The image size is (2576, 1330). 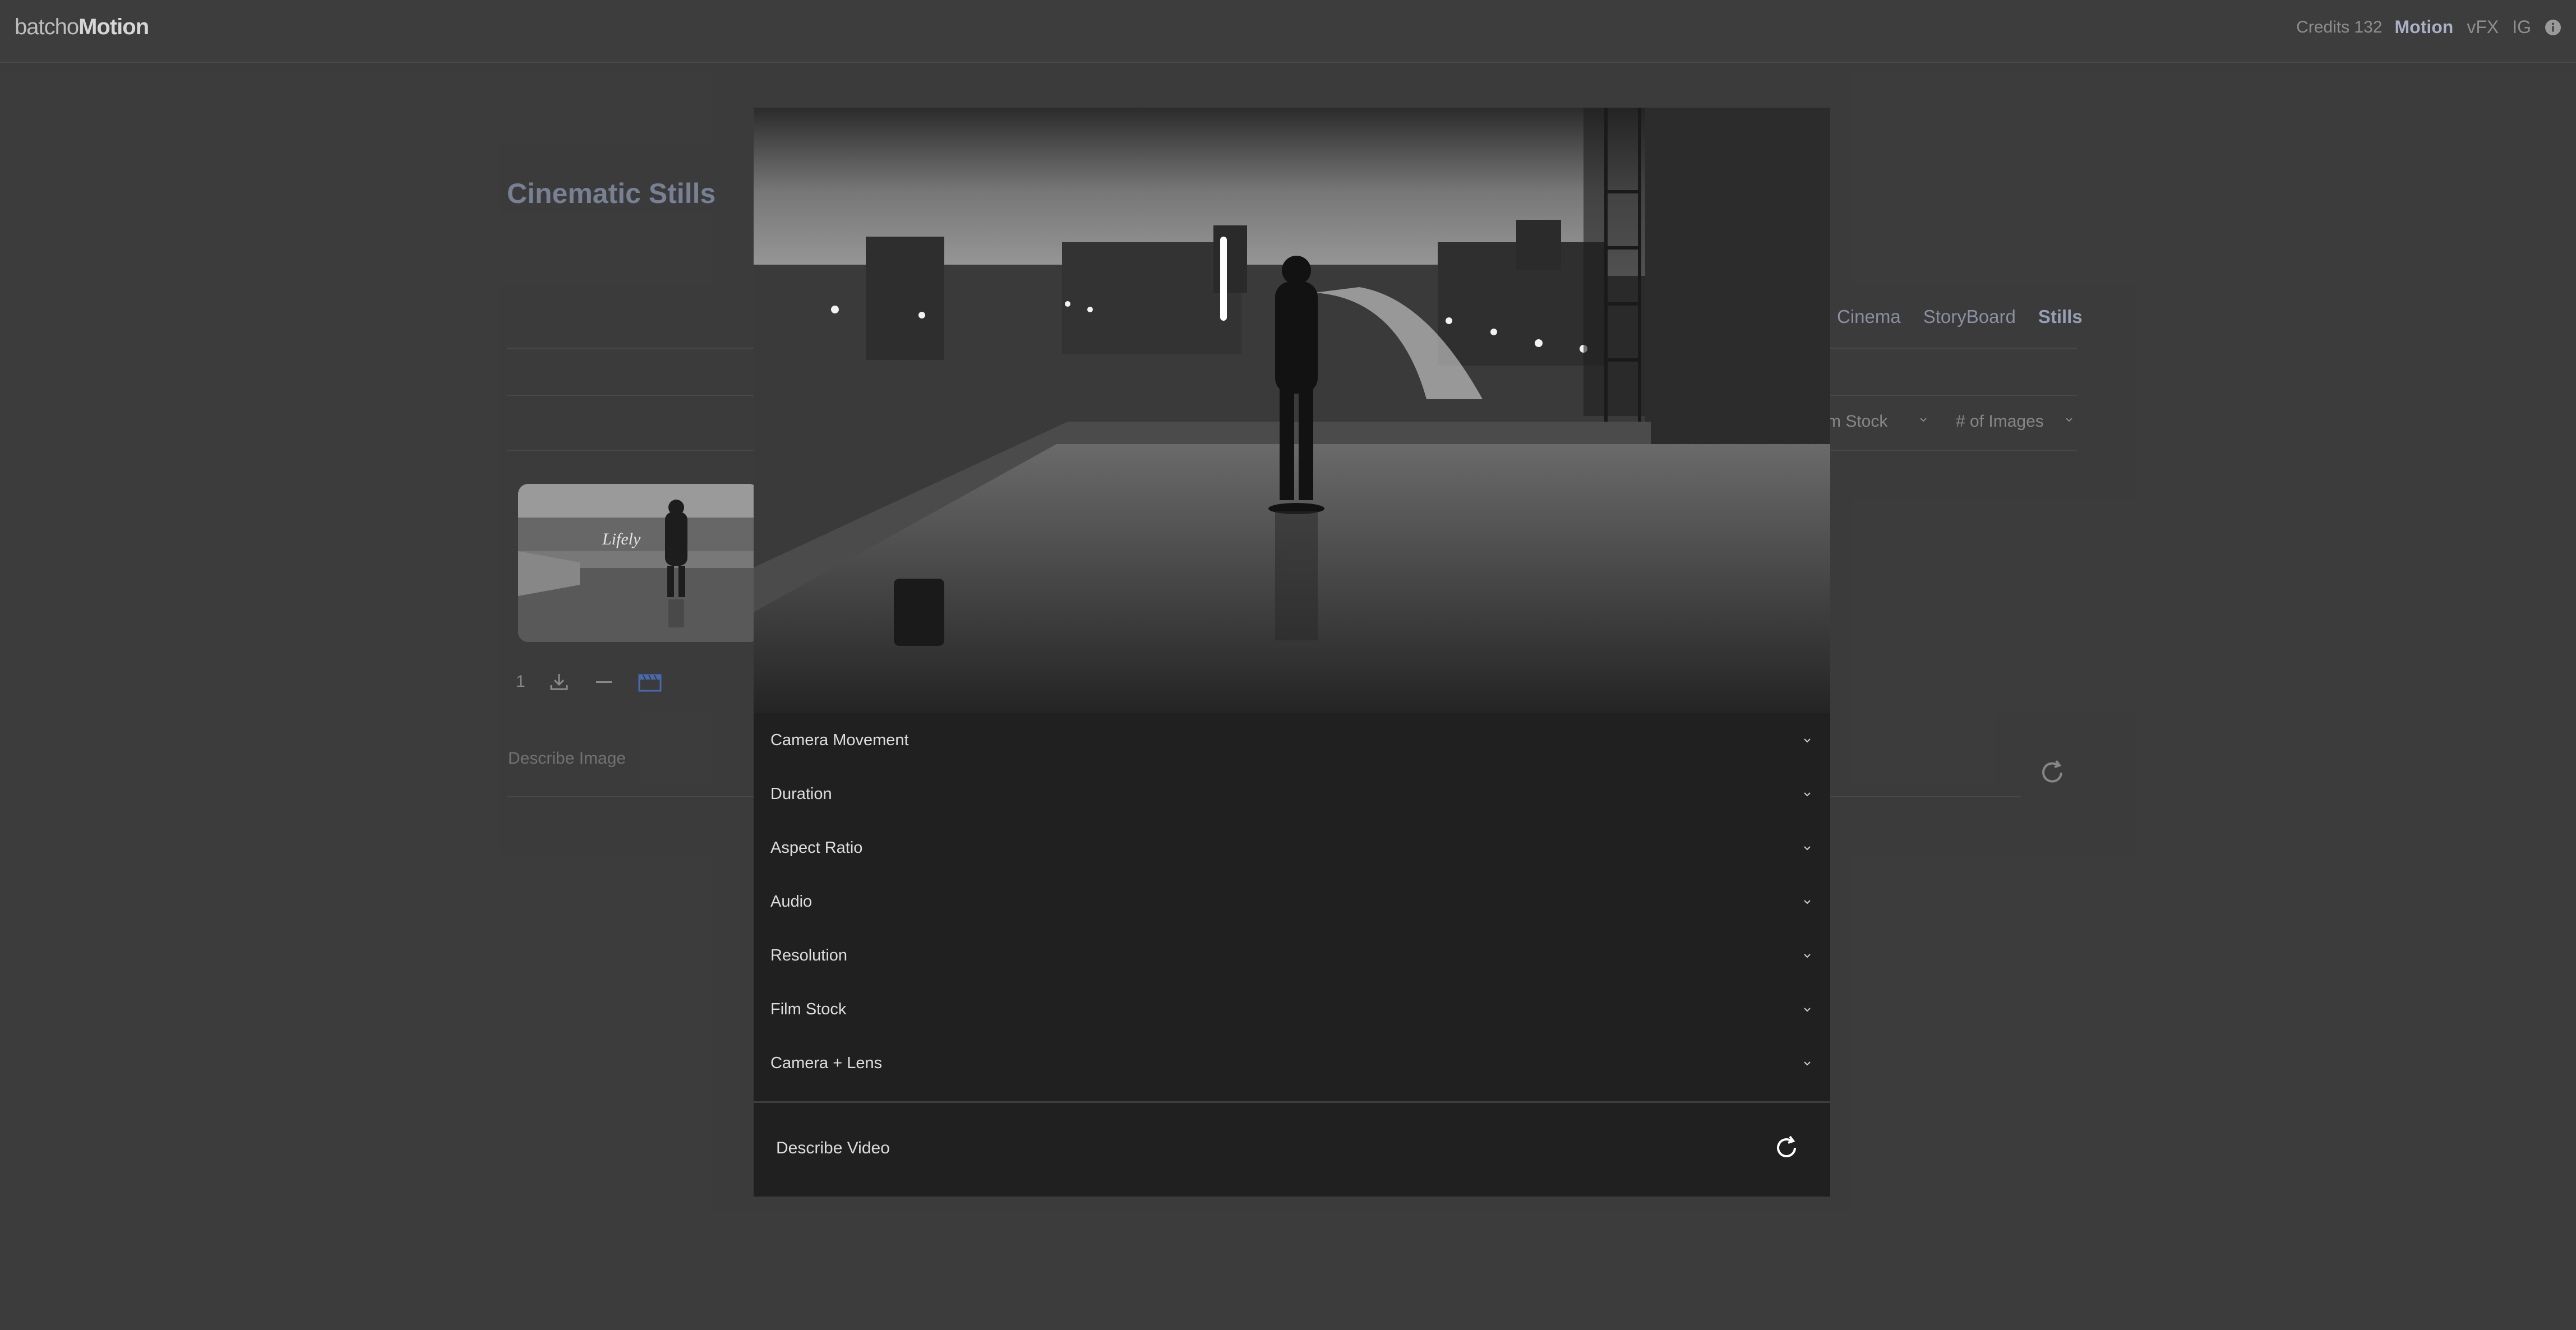 I want to click on setting-label: Film Stock, so click(x=808, y=1010).